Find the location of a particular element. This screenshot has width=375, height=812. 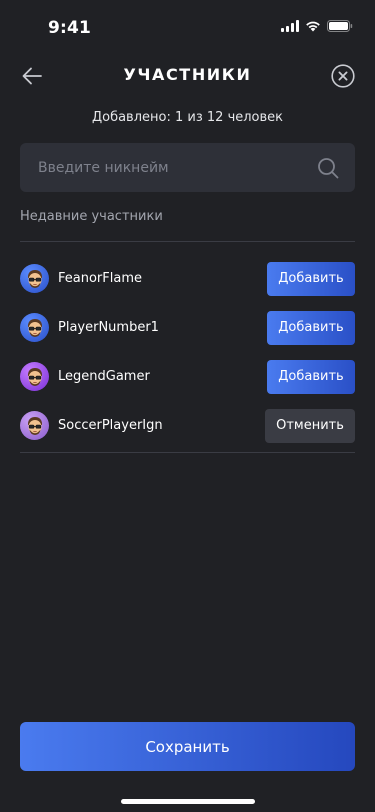

added-count: Добавлено: 1 из 12 человек is located at coordinates (187, 117).